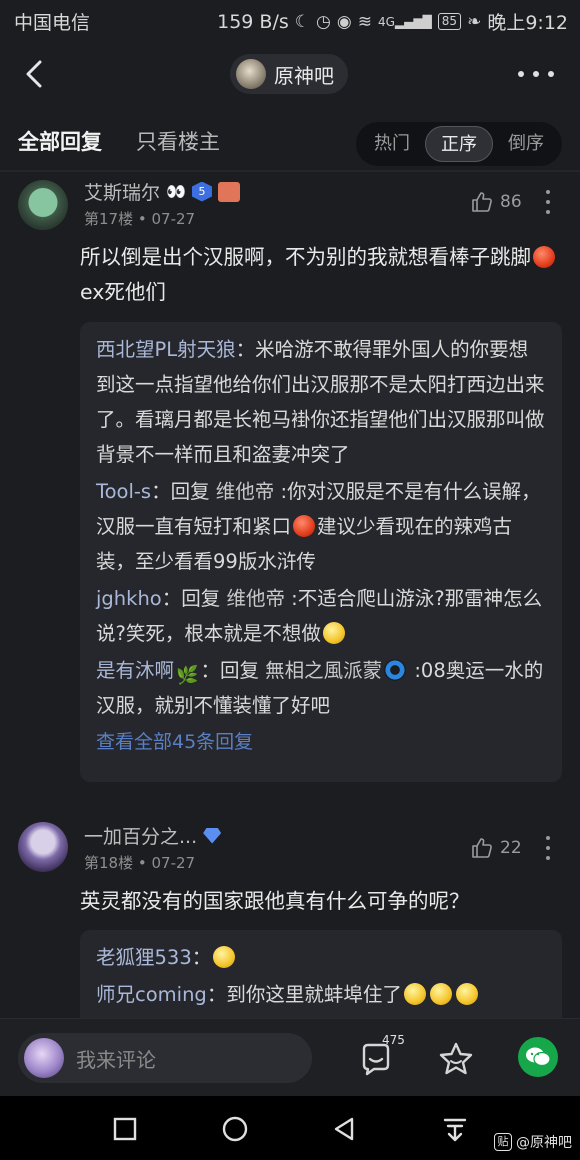 This screenshot has height=1160, width=580. What do you see at coordinates (302, 21) in the screenshot?
I see `moon-icon: ☾` at bounding box center [302, 21].